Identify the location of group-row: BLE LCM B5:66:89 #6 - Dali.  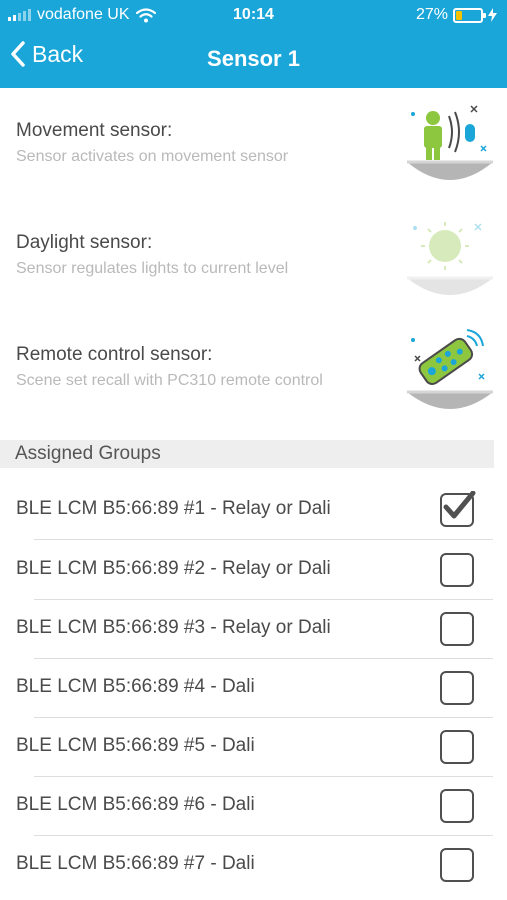
(253, 806).